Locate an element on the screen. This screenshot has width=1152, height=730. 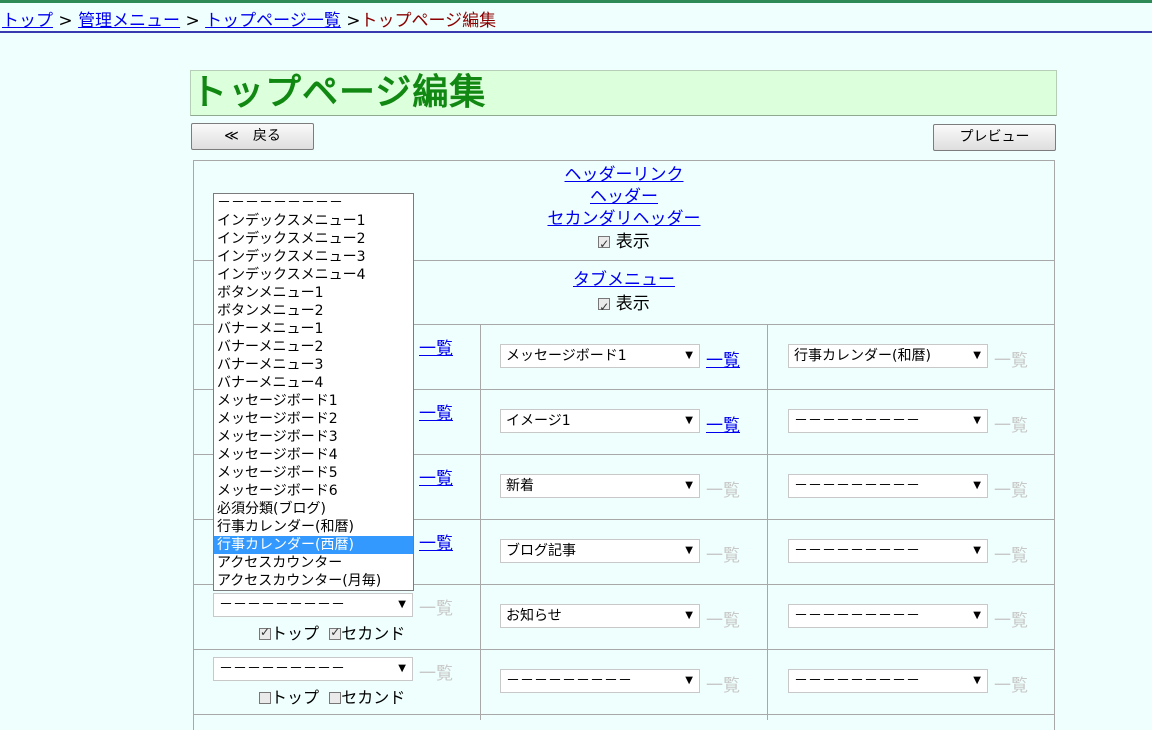
dropdown-option: メッセージボード1 is located at coordinates (313, 401).